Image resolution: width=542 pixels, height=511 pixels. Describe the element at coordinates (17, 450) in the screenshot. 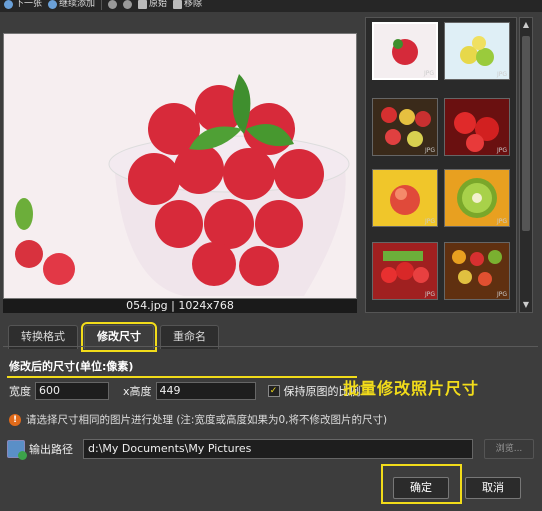

I see `output-folder-icon` at that location.